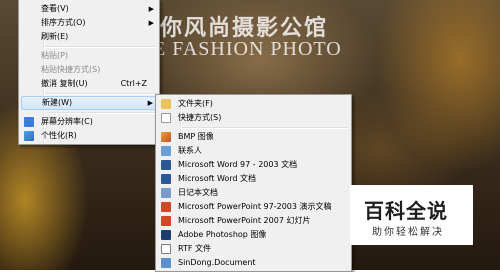 The height and width of the screenshot is (272, 500). I want to click on submenu-item-ppt-2007: Microsoft PowerPoint 2007 幻灯片, so click(253, 221).